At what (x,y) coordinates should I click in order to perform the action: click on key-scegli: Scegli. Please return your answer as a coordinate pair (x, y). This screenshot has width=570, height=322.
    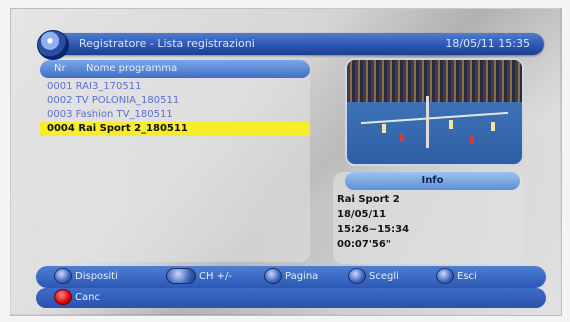
    Looking at the image, I should click on (373, 277).